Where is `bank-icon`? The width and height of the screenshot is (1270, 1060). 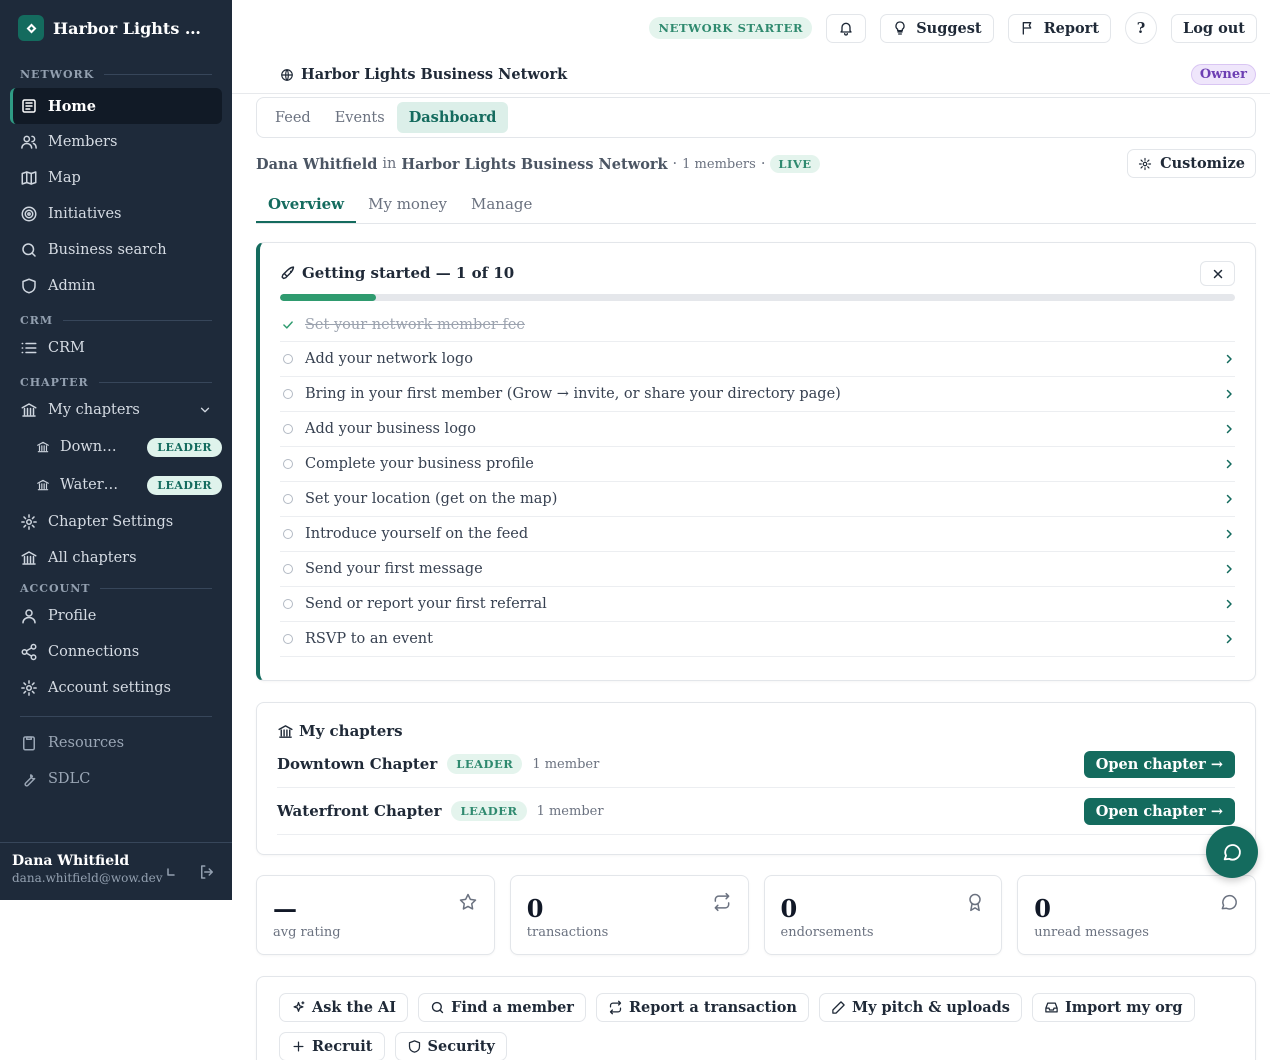 bank-icon is located at coordinates (29, 558).